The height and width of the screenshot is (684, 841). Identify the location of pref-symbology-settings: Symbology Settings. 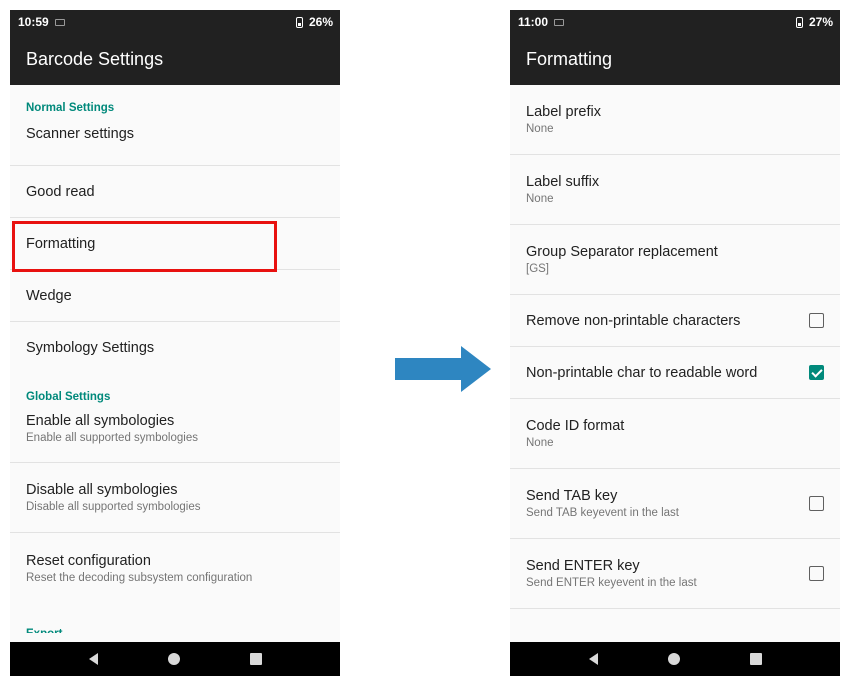
(175, 348).